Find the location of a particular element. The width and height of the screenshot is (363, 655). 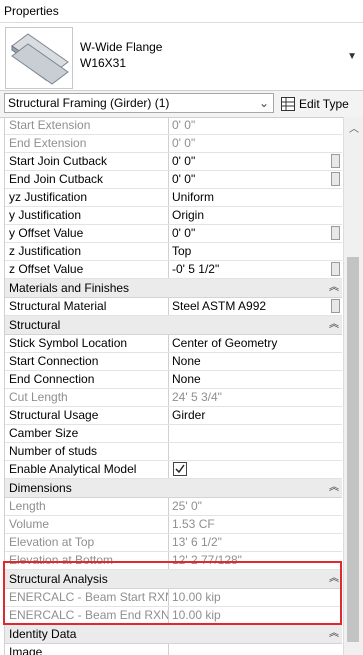

property-row: Elevation at Top 13' 6 1/2" is located at coordinates (173, 543).